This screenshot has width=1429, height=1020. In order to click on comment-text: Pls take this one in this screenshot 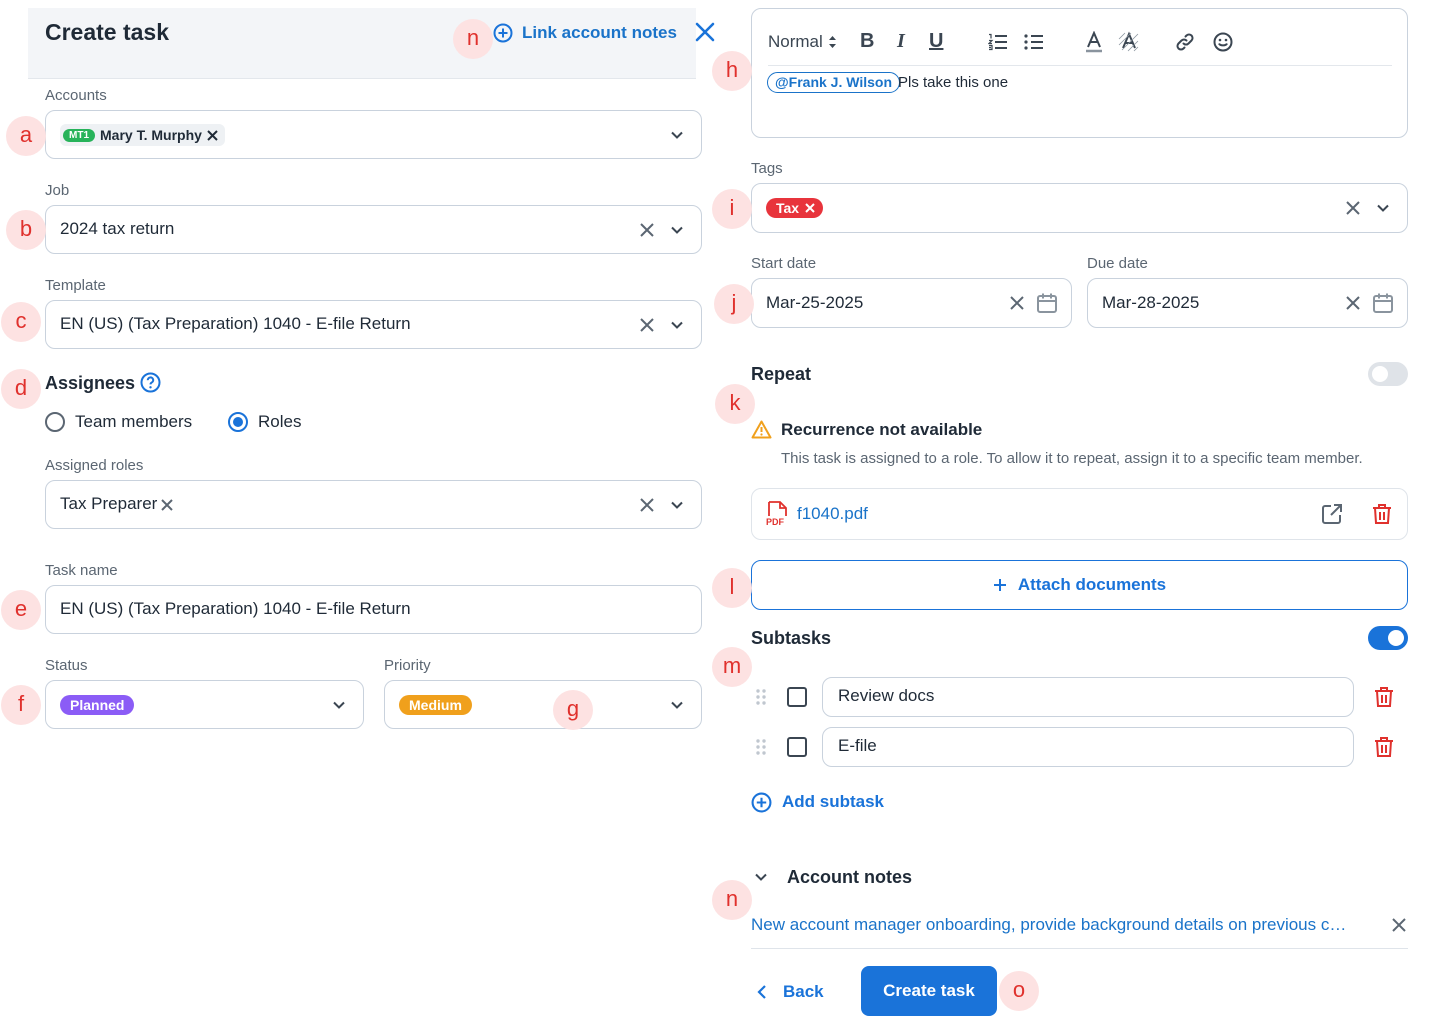, I will do `click(953, 82)`.